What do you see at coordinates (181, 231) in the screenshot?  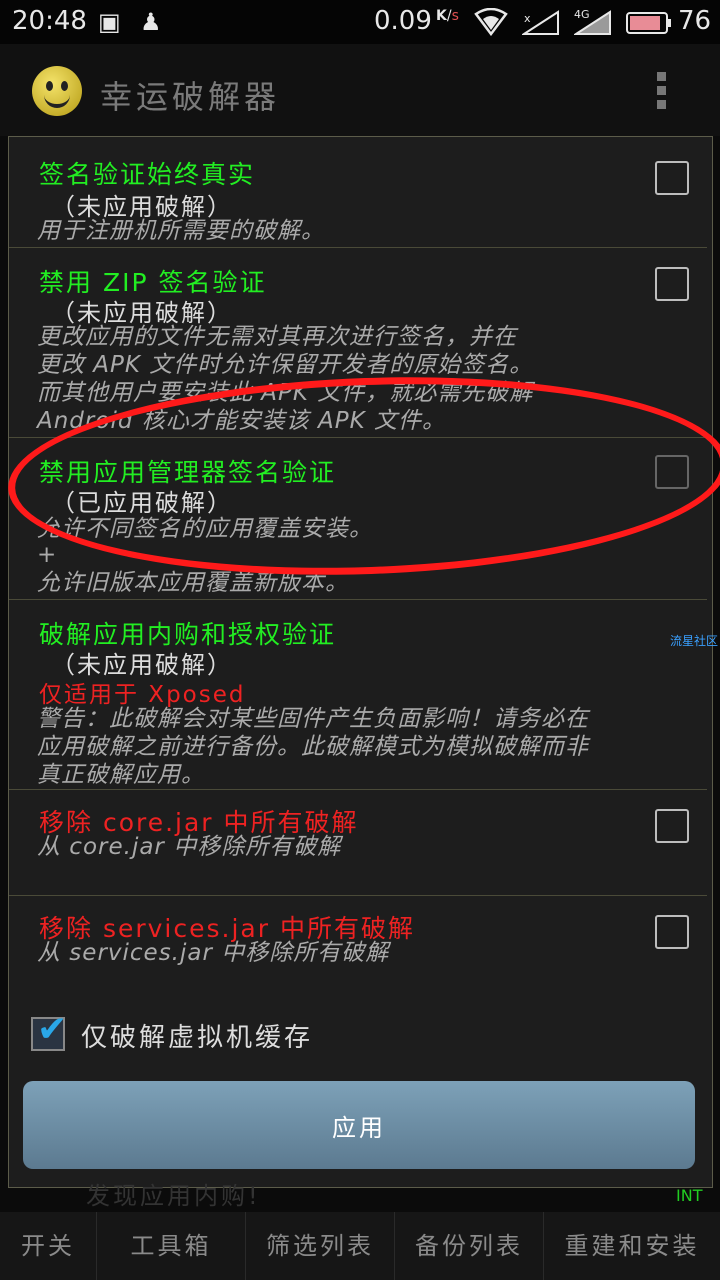 I see `patch-description: 用于注册机所需要的破解。` at bounding box center [181, 231].